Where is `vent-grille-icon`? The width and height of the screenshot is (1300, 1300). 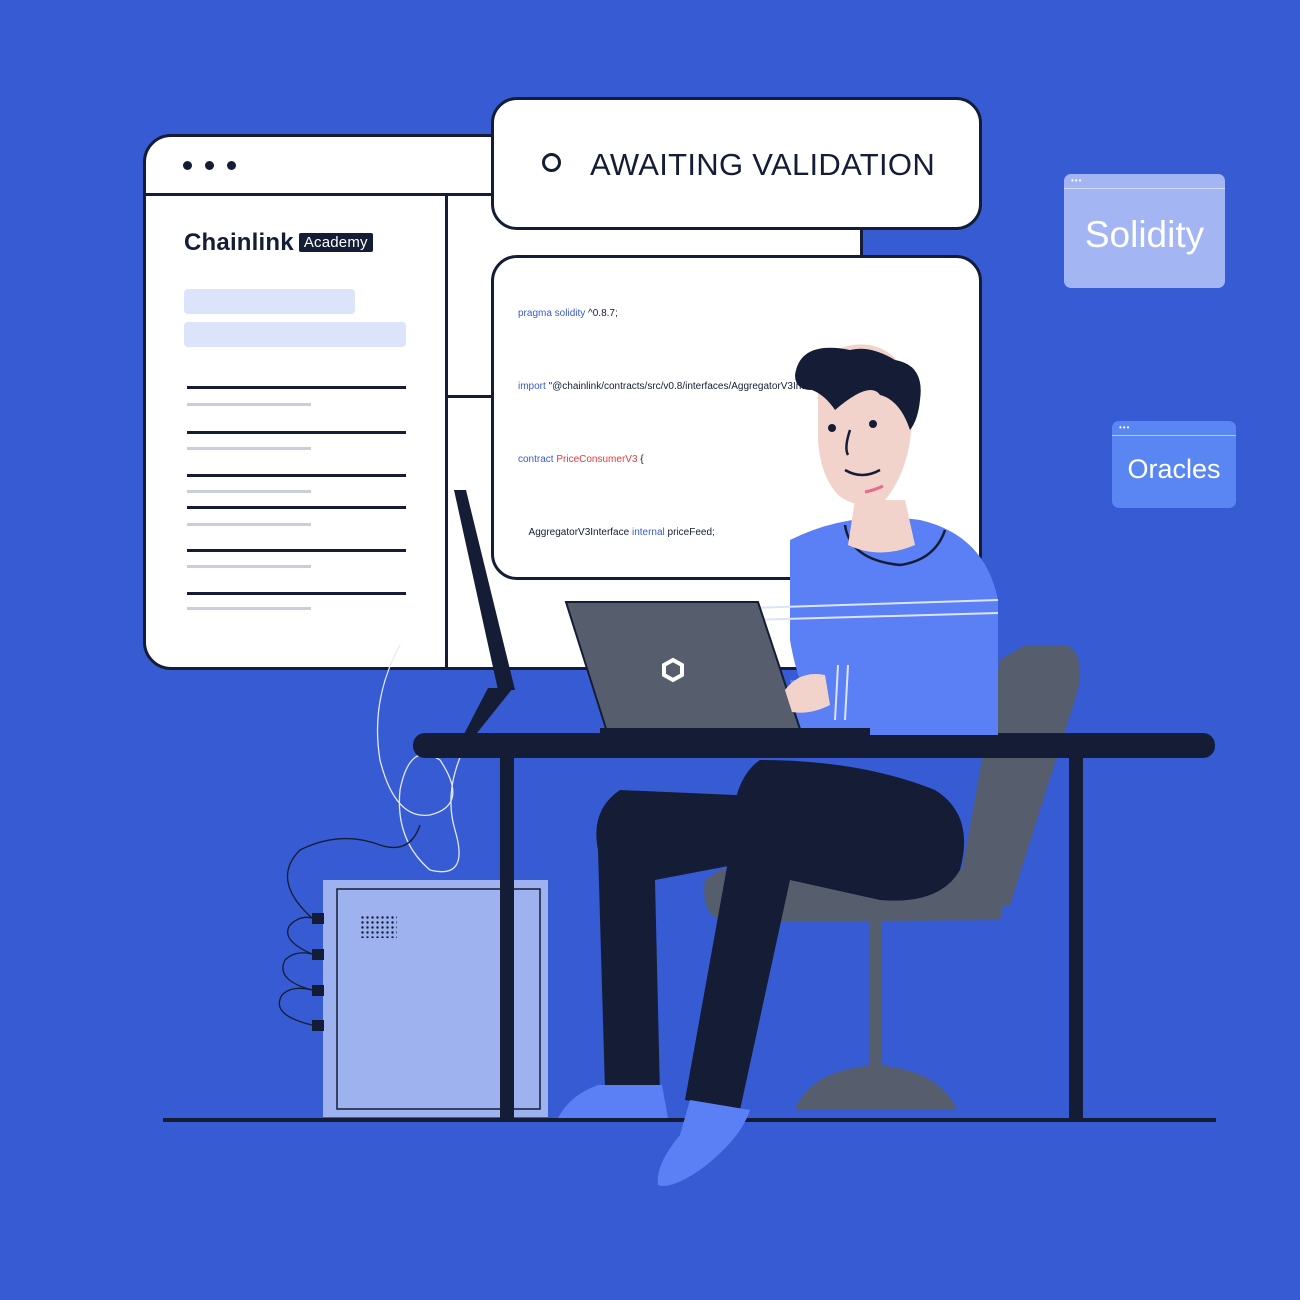 vent-grille-icon is located at coordinates (378, 926).